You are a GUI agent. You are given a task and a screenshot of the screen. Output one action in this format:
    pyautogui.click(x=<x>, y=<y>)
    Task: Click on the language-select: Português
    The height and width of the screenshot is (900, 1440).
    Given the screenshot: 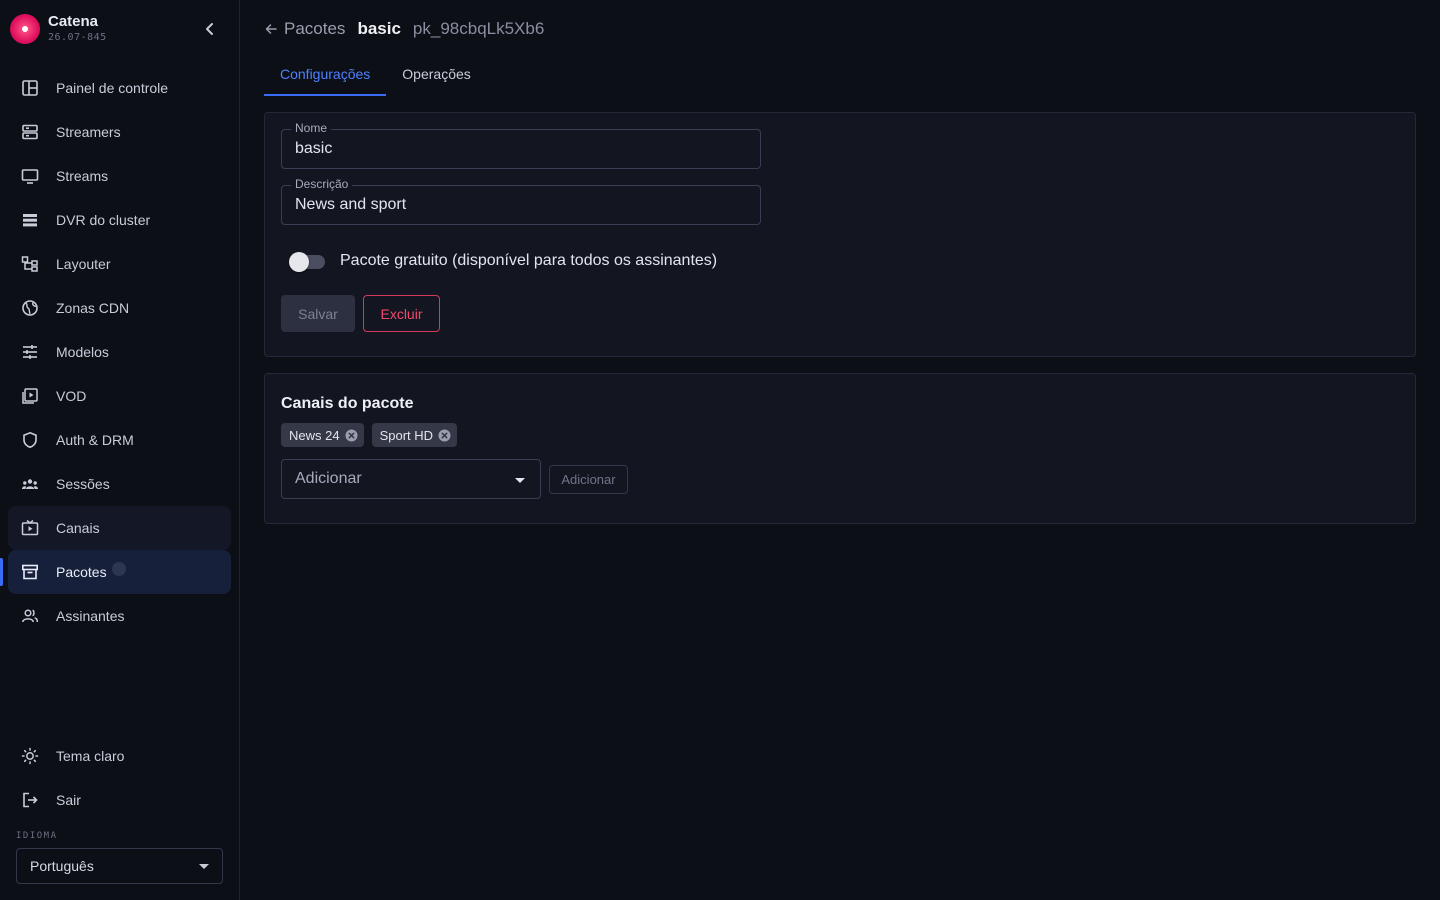 What is the action you would take?
    pyautogui.click(x=119, y=866)
    